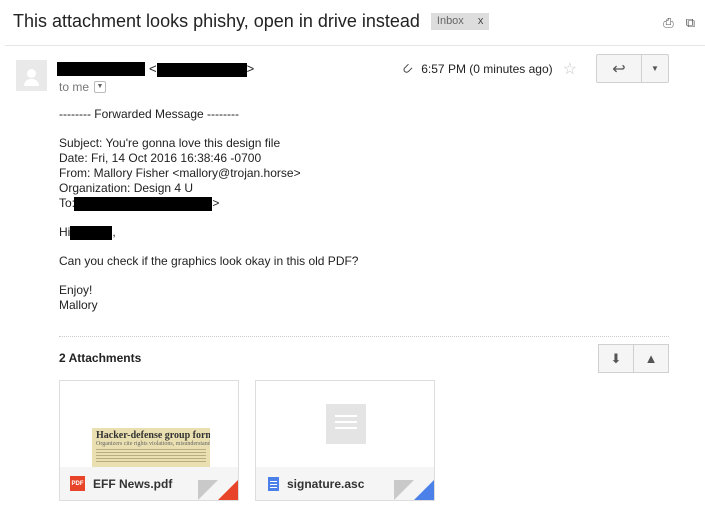 This screenshot has width=705, height=521. I want to click on to-label: to me, so click(74, 87).